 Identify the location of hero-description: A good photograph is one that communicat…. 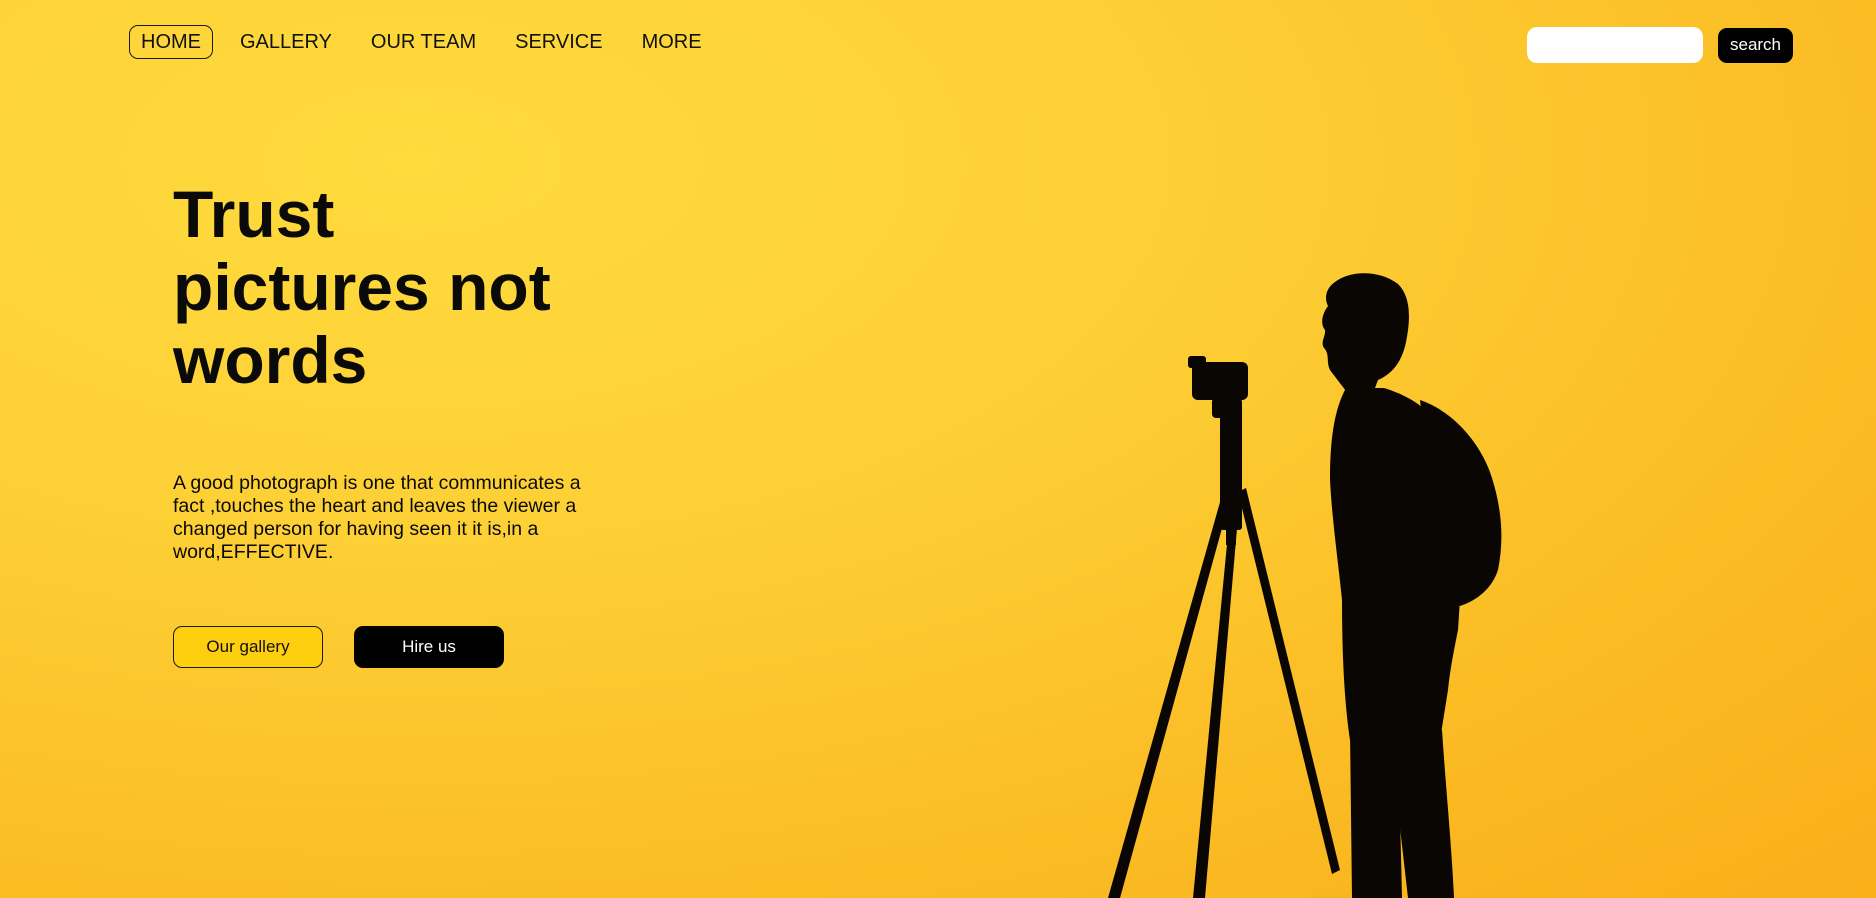
(377, 517).